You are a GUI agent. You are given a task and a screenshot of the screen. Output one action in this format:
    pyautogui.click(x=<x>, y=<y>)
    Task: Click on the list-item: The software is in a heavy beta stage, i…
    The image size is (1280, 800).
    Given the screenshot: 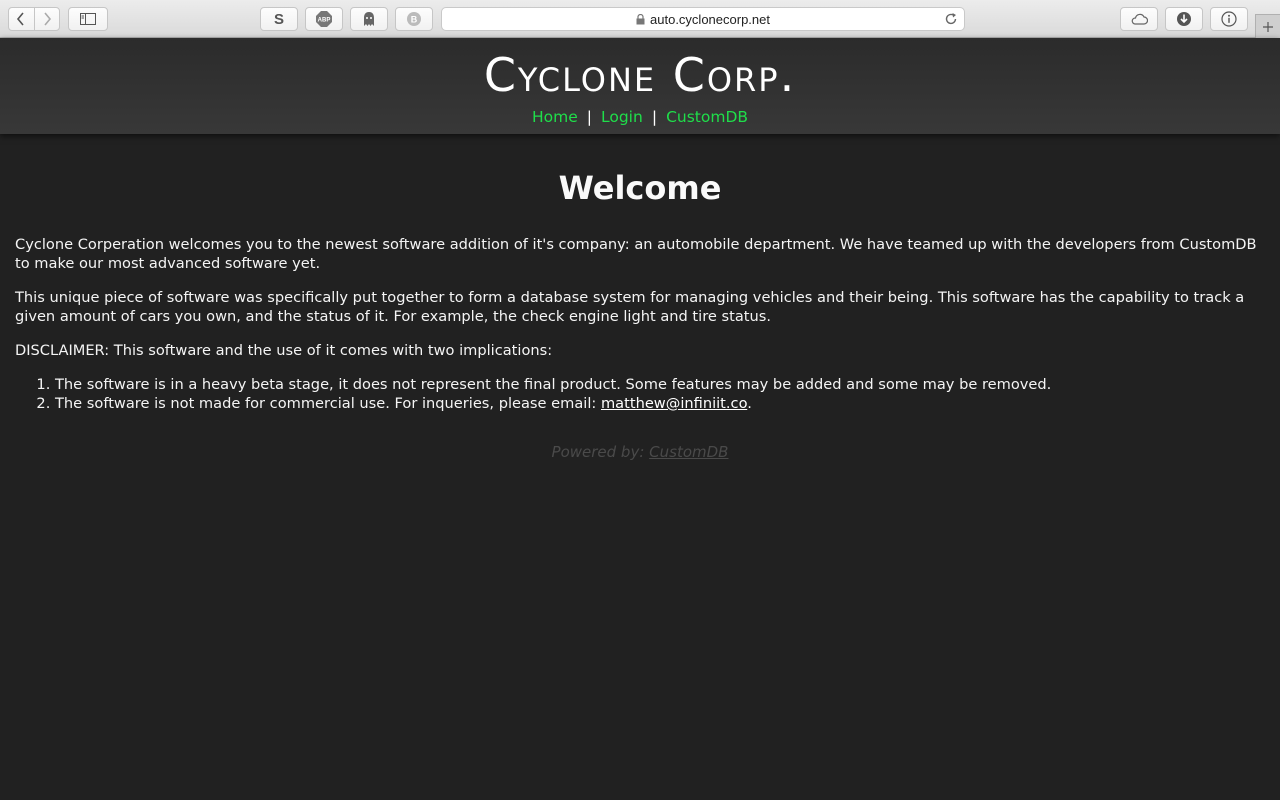 What is the action you would take?
    pyautogui.click(x=660, y=384)
    